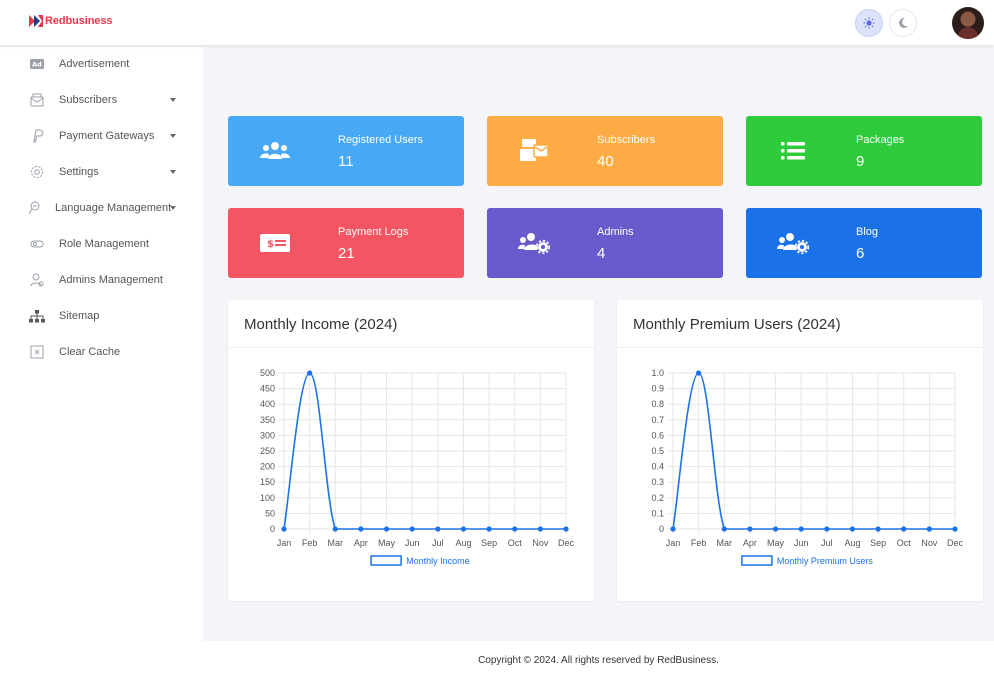 The image size is (994, 675). Describe the element at coordinates (566, 543) in the screenshot. I see `x-tick-label: Dec` at that location.